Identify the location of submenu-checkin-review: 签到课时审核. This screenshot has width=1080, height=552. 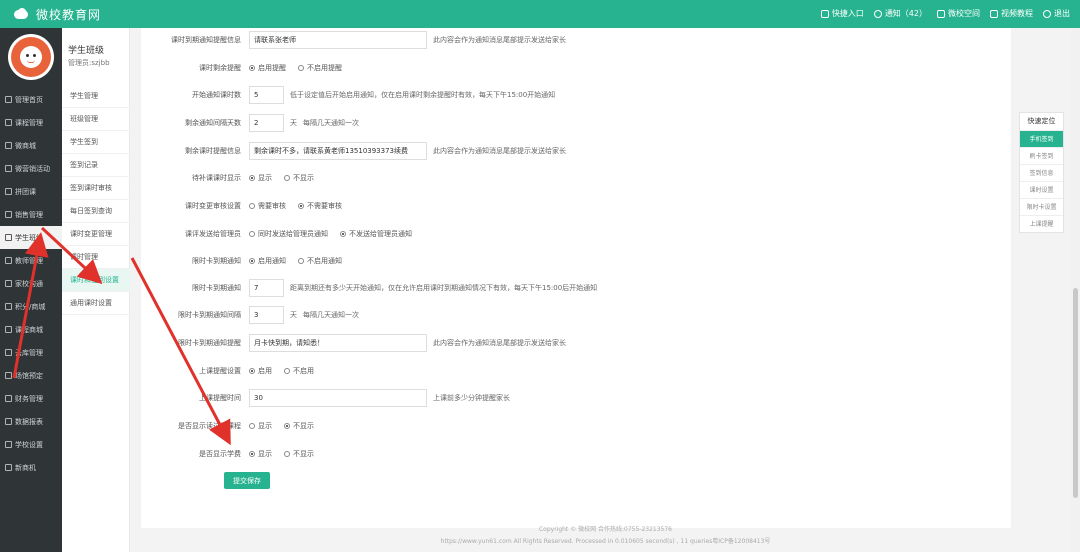
(96, 188).